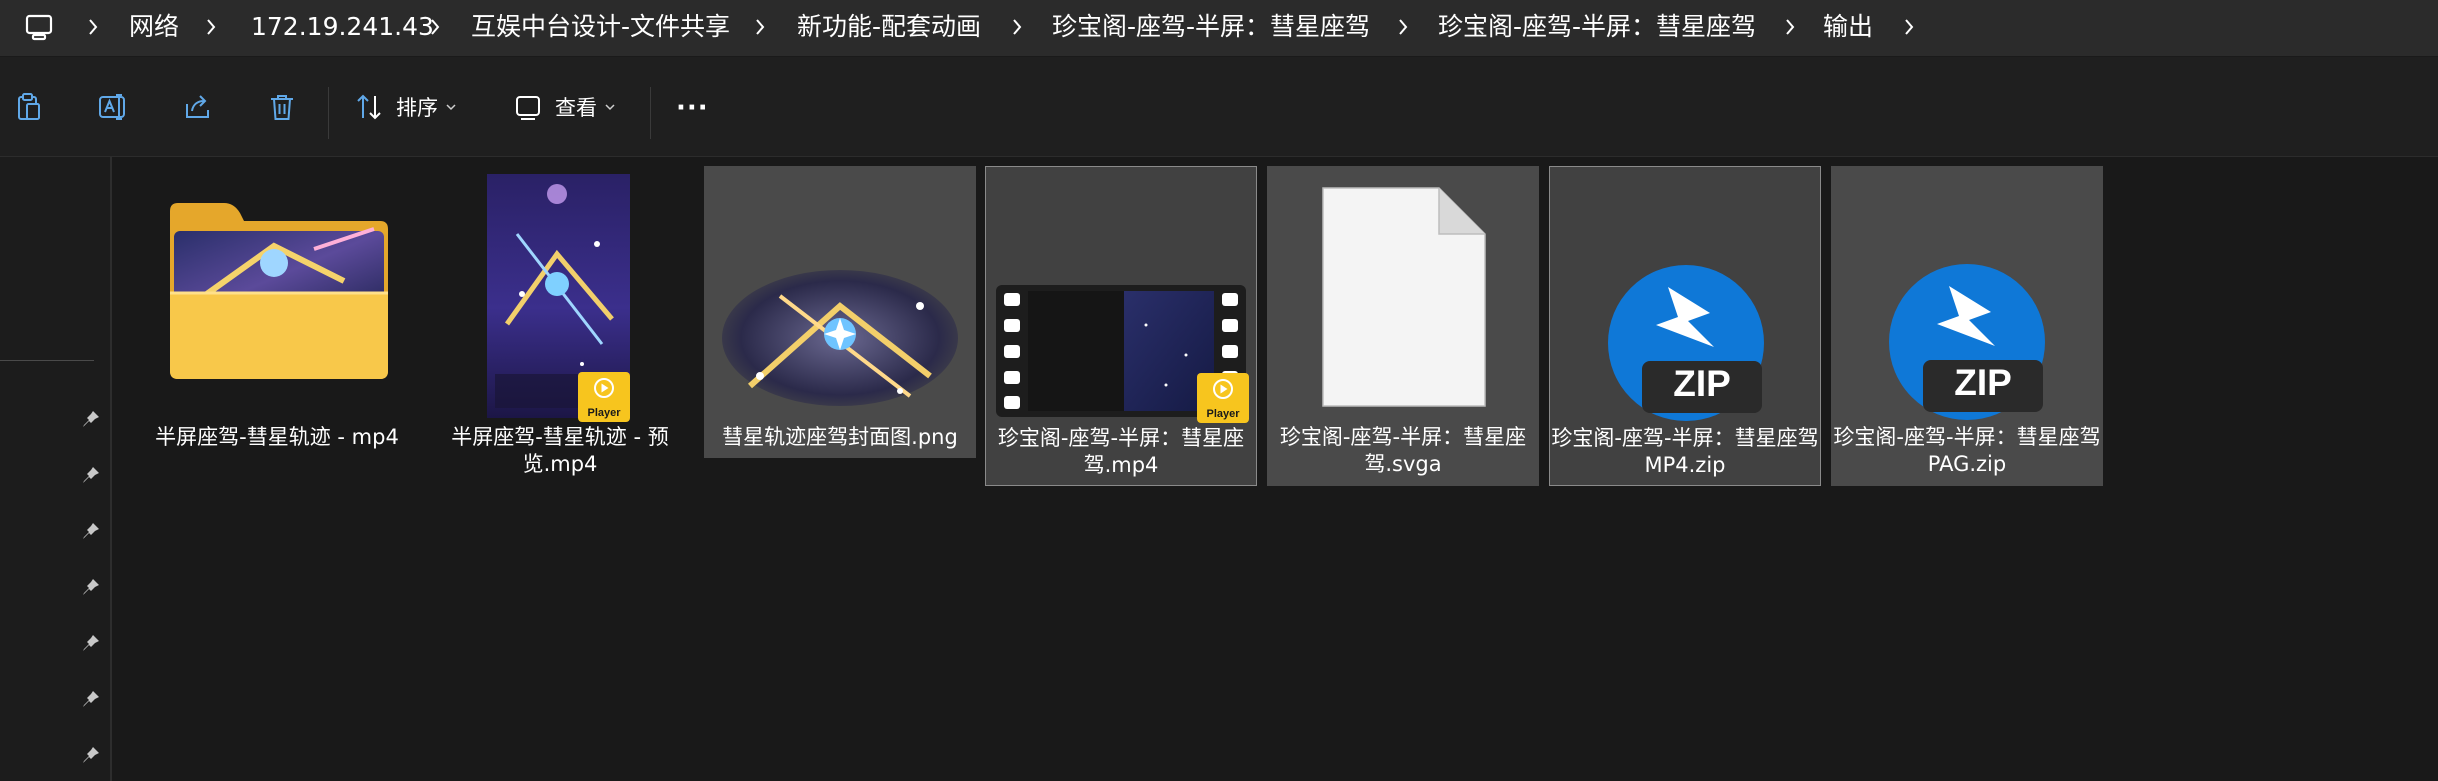  Describe the element at coordinates (840, 437) in the screenshot. I see `file-name: 彗星轨迹座驾封面图.png` at that location.